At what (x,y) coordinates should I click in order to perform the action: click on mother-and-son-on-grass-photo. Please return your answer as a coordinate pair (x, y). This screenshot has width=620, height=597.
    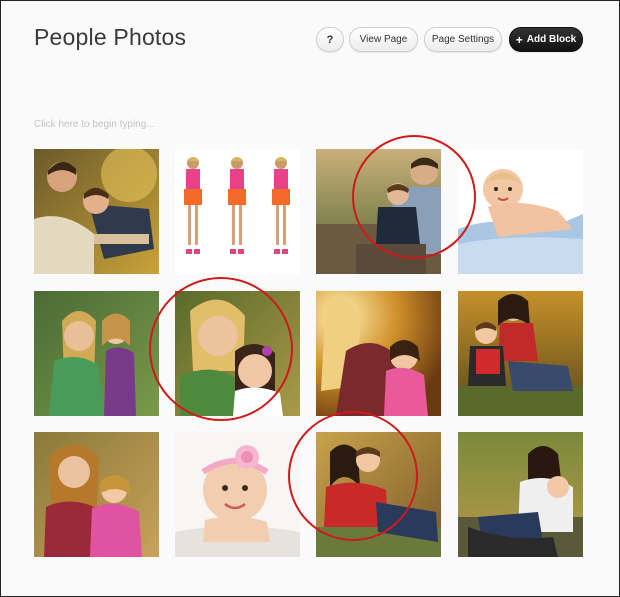
    Looking at the image, I should click on (520, 353).